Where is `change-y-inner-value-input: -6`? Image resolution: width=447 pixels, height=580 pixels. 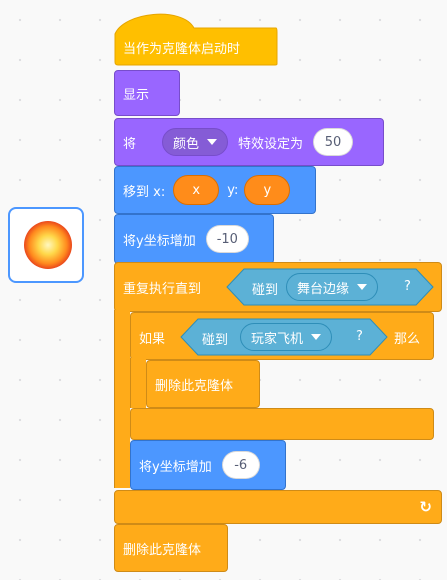 change-y-inner-value-input: -6 is located at coordinates (240, 465).